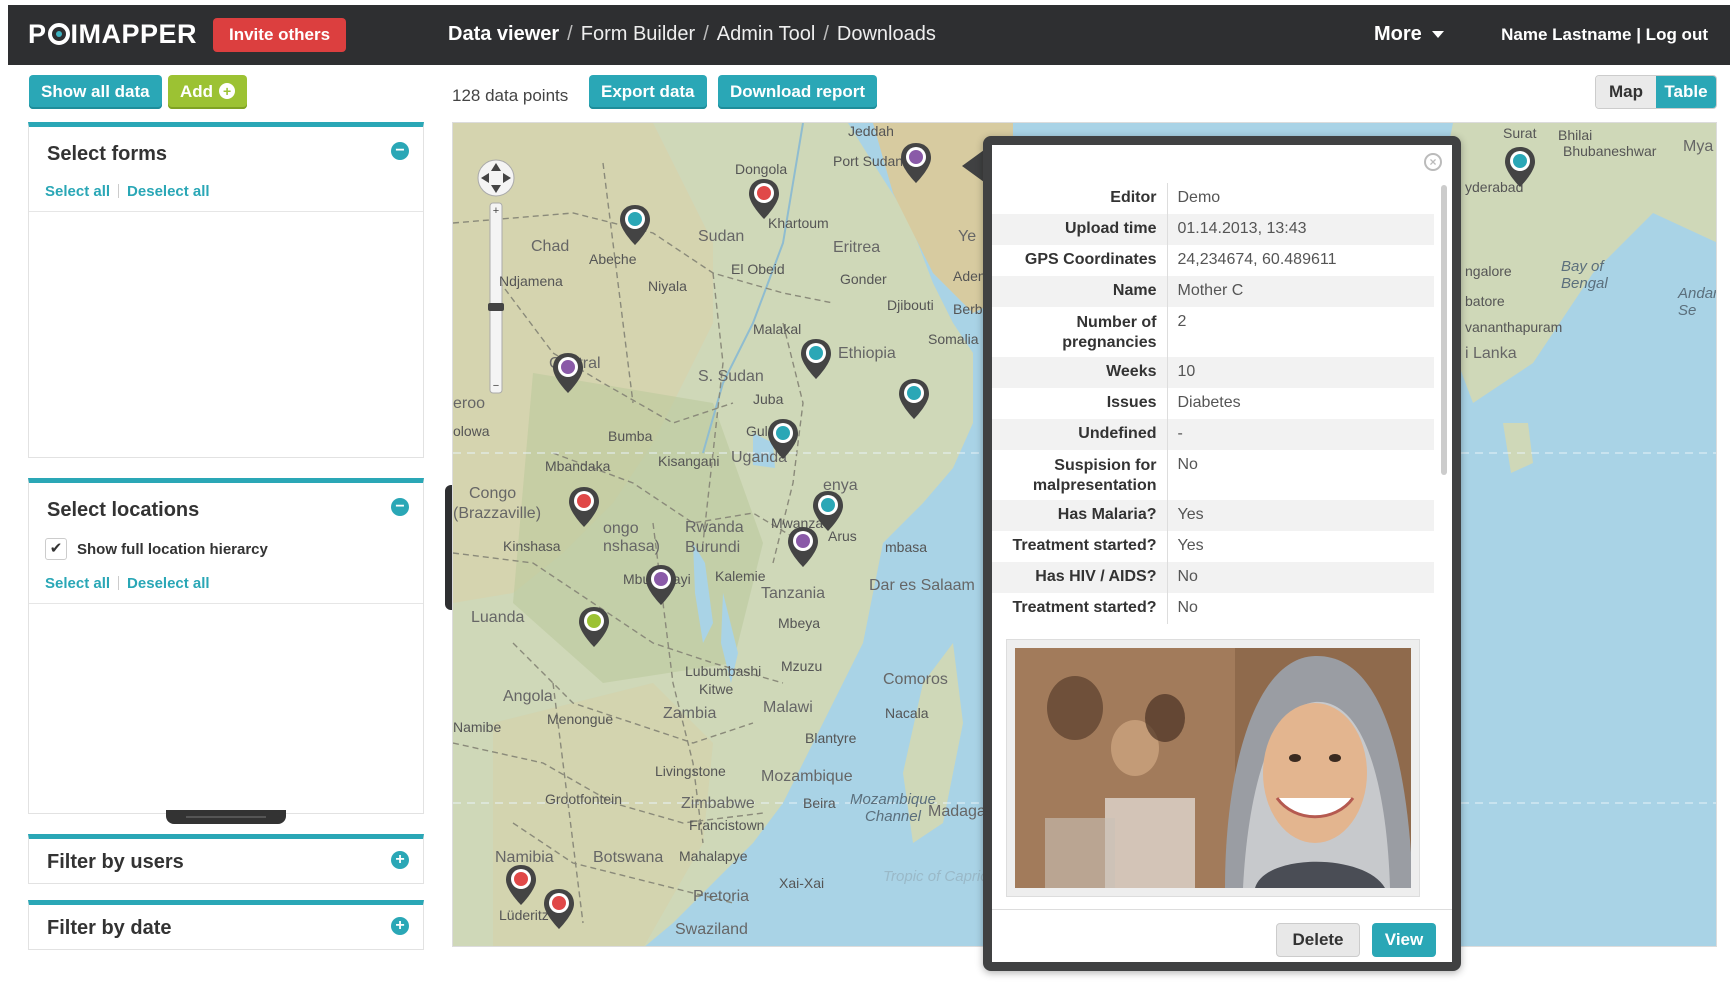 Image resolution: width=1736 pixels, height=990 pixels. What do you see at coordinates (798, 92) in the screenshot?
I see `download-report-button: Download report` at bounding box center [798, 92].